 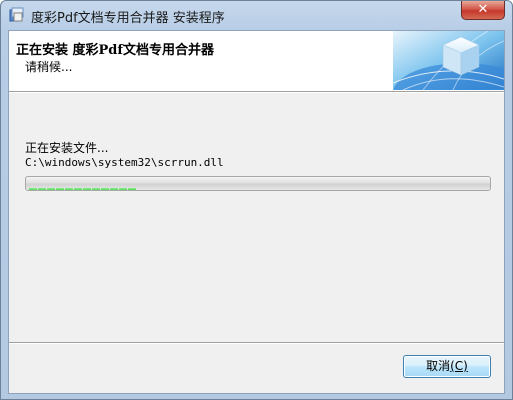 What do you see at coordinates (459, 366) in the screenshot?
I see `cancel-accelerator: (C)` at bounding box center [459, 366].